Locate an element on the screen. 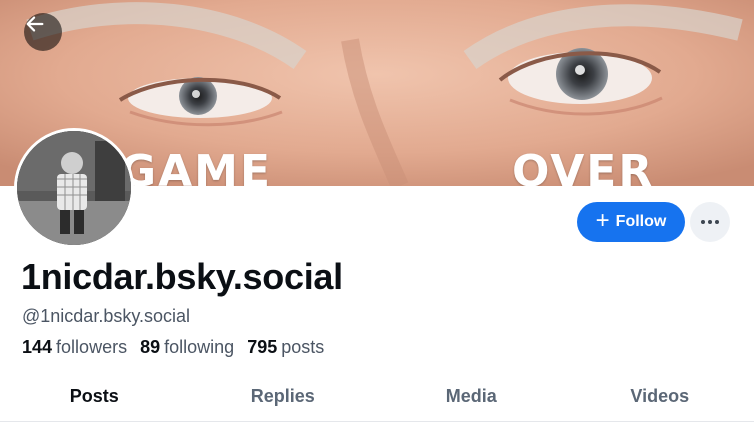 The image size is (754, 422). followers-label: followers is located at coordinates (92, 347).